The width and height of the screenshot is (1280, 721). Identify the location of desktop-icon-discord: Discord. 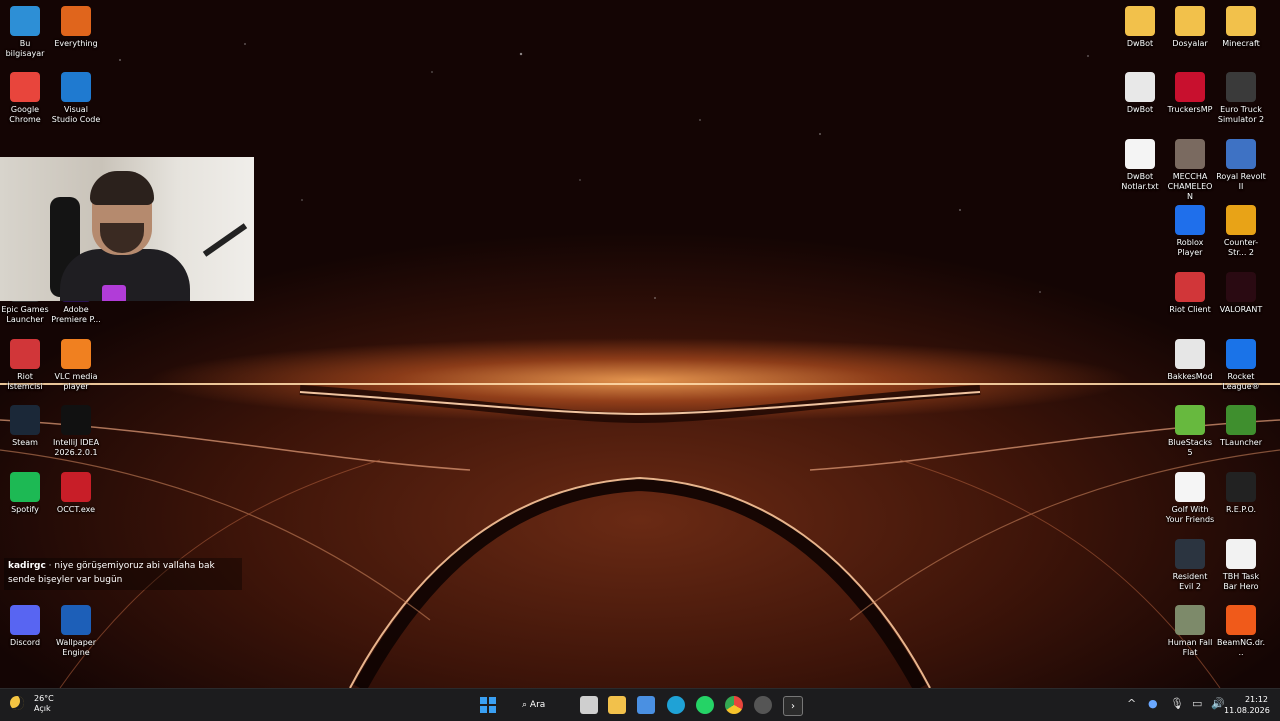
(25, 626).